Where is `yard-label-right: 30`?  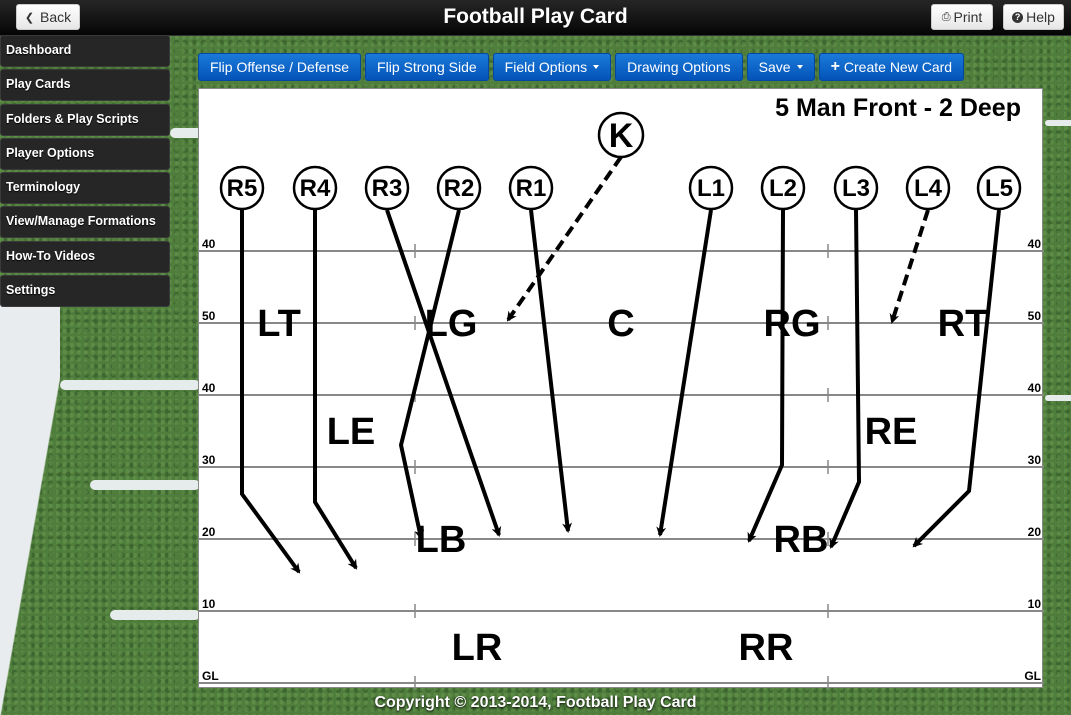
yard-label-right: 30 is located at coordinates (1035, 460).